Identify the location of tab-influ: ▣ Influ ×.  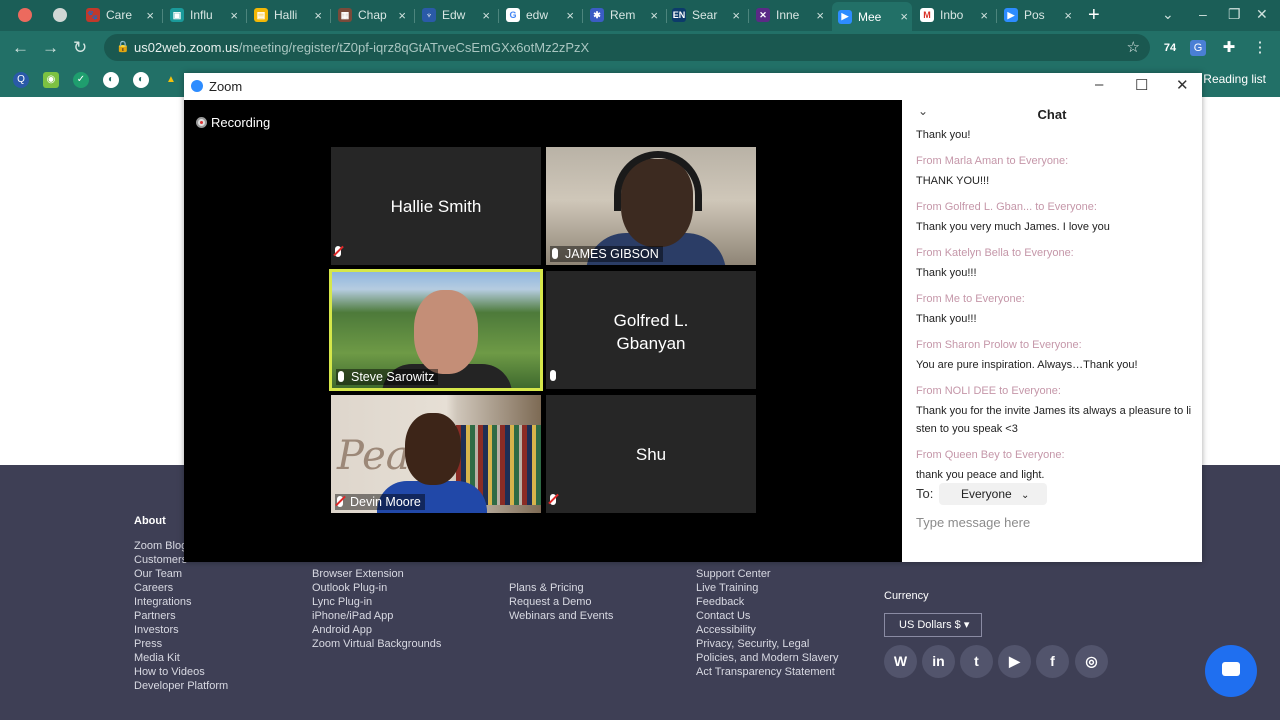
(206, 15).